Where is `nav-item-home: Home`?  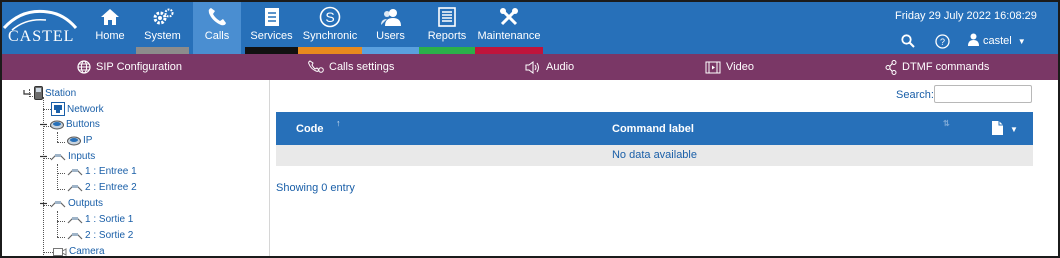 nav-item-home: Home is located at coordinates (110, 28).